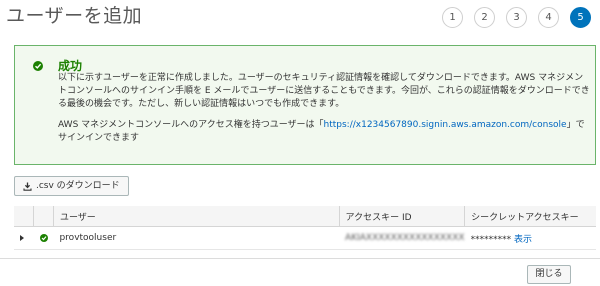  What do you see at coordinates (549, 274) in the screenshot?
I see `close-button: 閉じる` at bounding box center [549, 274].